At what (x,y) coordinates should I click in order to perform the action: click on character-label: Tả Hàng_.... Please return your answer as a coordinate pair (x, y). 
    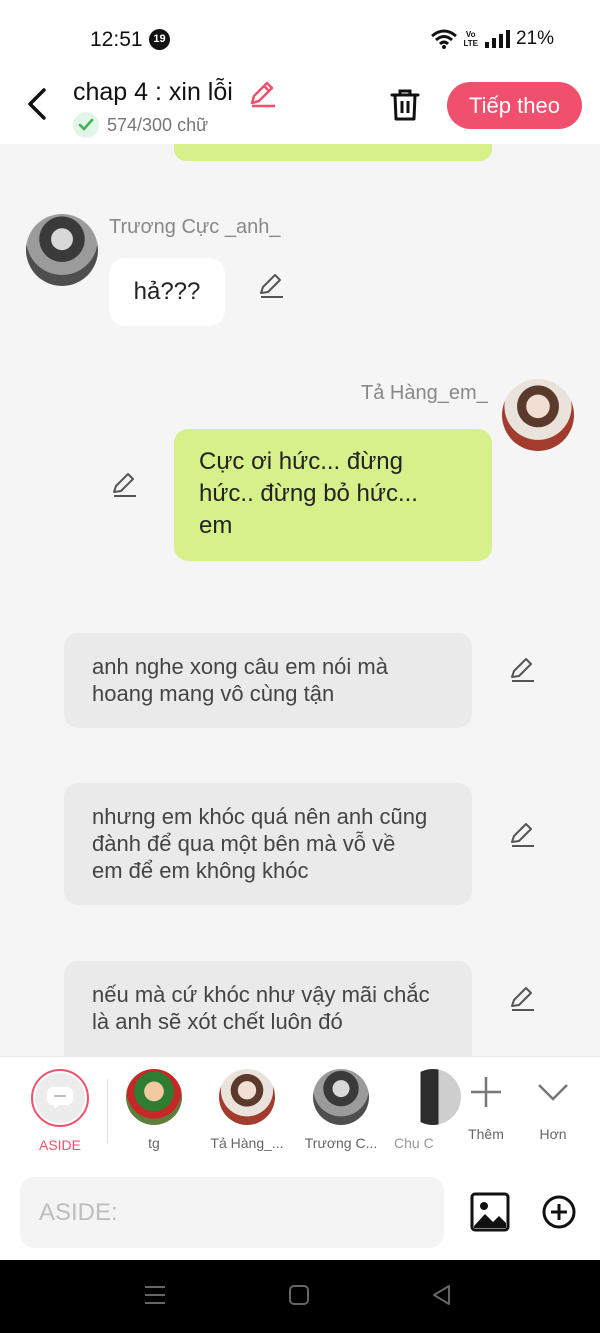
    Looking at the image, I should click on (247, 1143).